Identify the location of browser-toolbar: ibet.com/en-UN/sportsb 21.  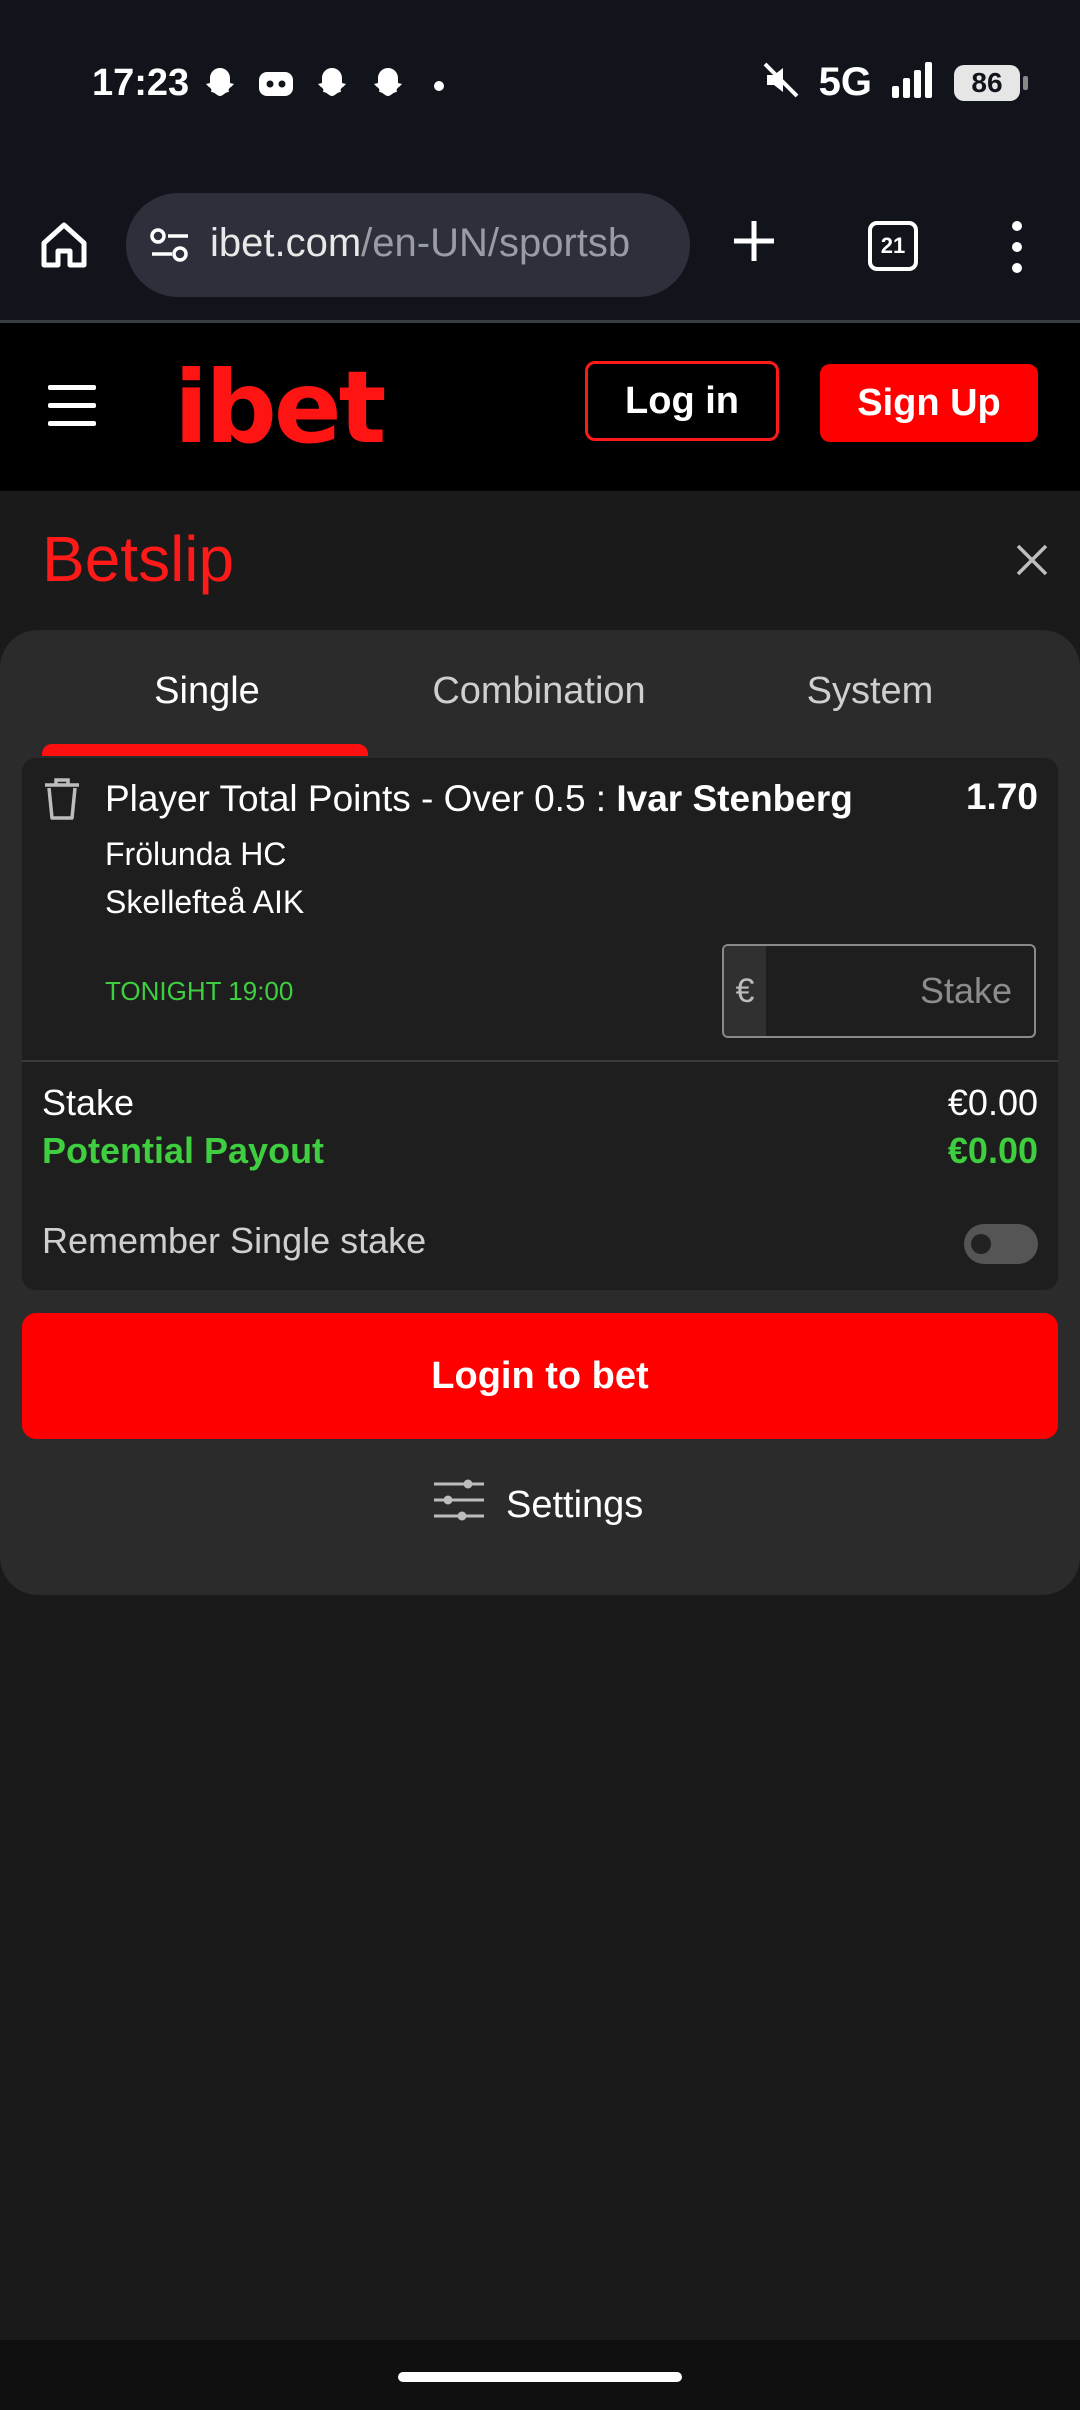
(540, 249).